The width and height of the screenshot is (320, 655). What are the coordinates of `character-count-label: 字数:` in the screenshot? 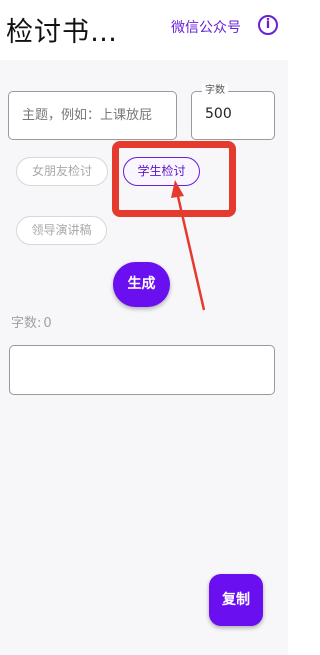 It's located at (26, 323).